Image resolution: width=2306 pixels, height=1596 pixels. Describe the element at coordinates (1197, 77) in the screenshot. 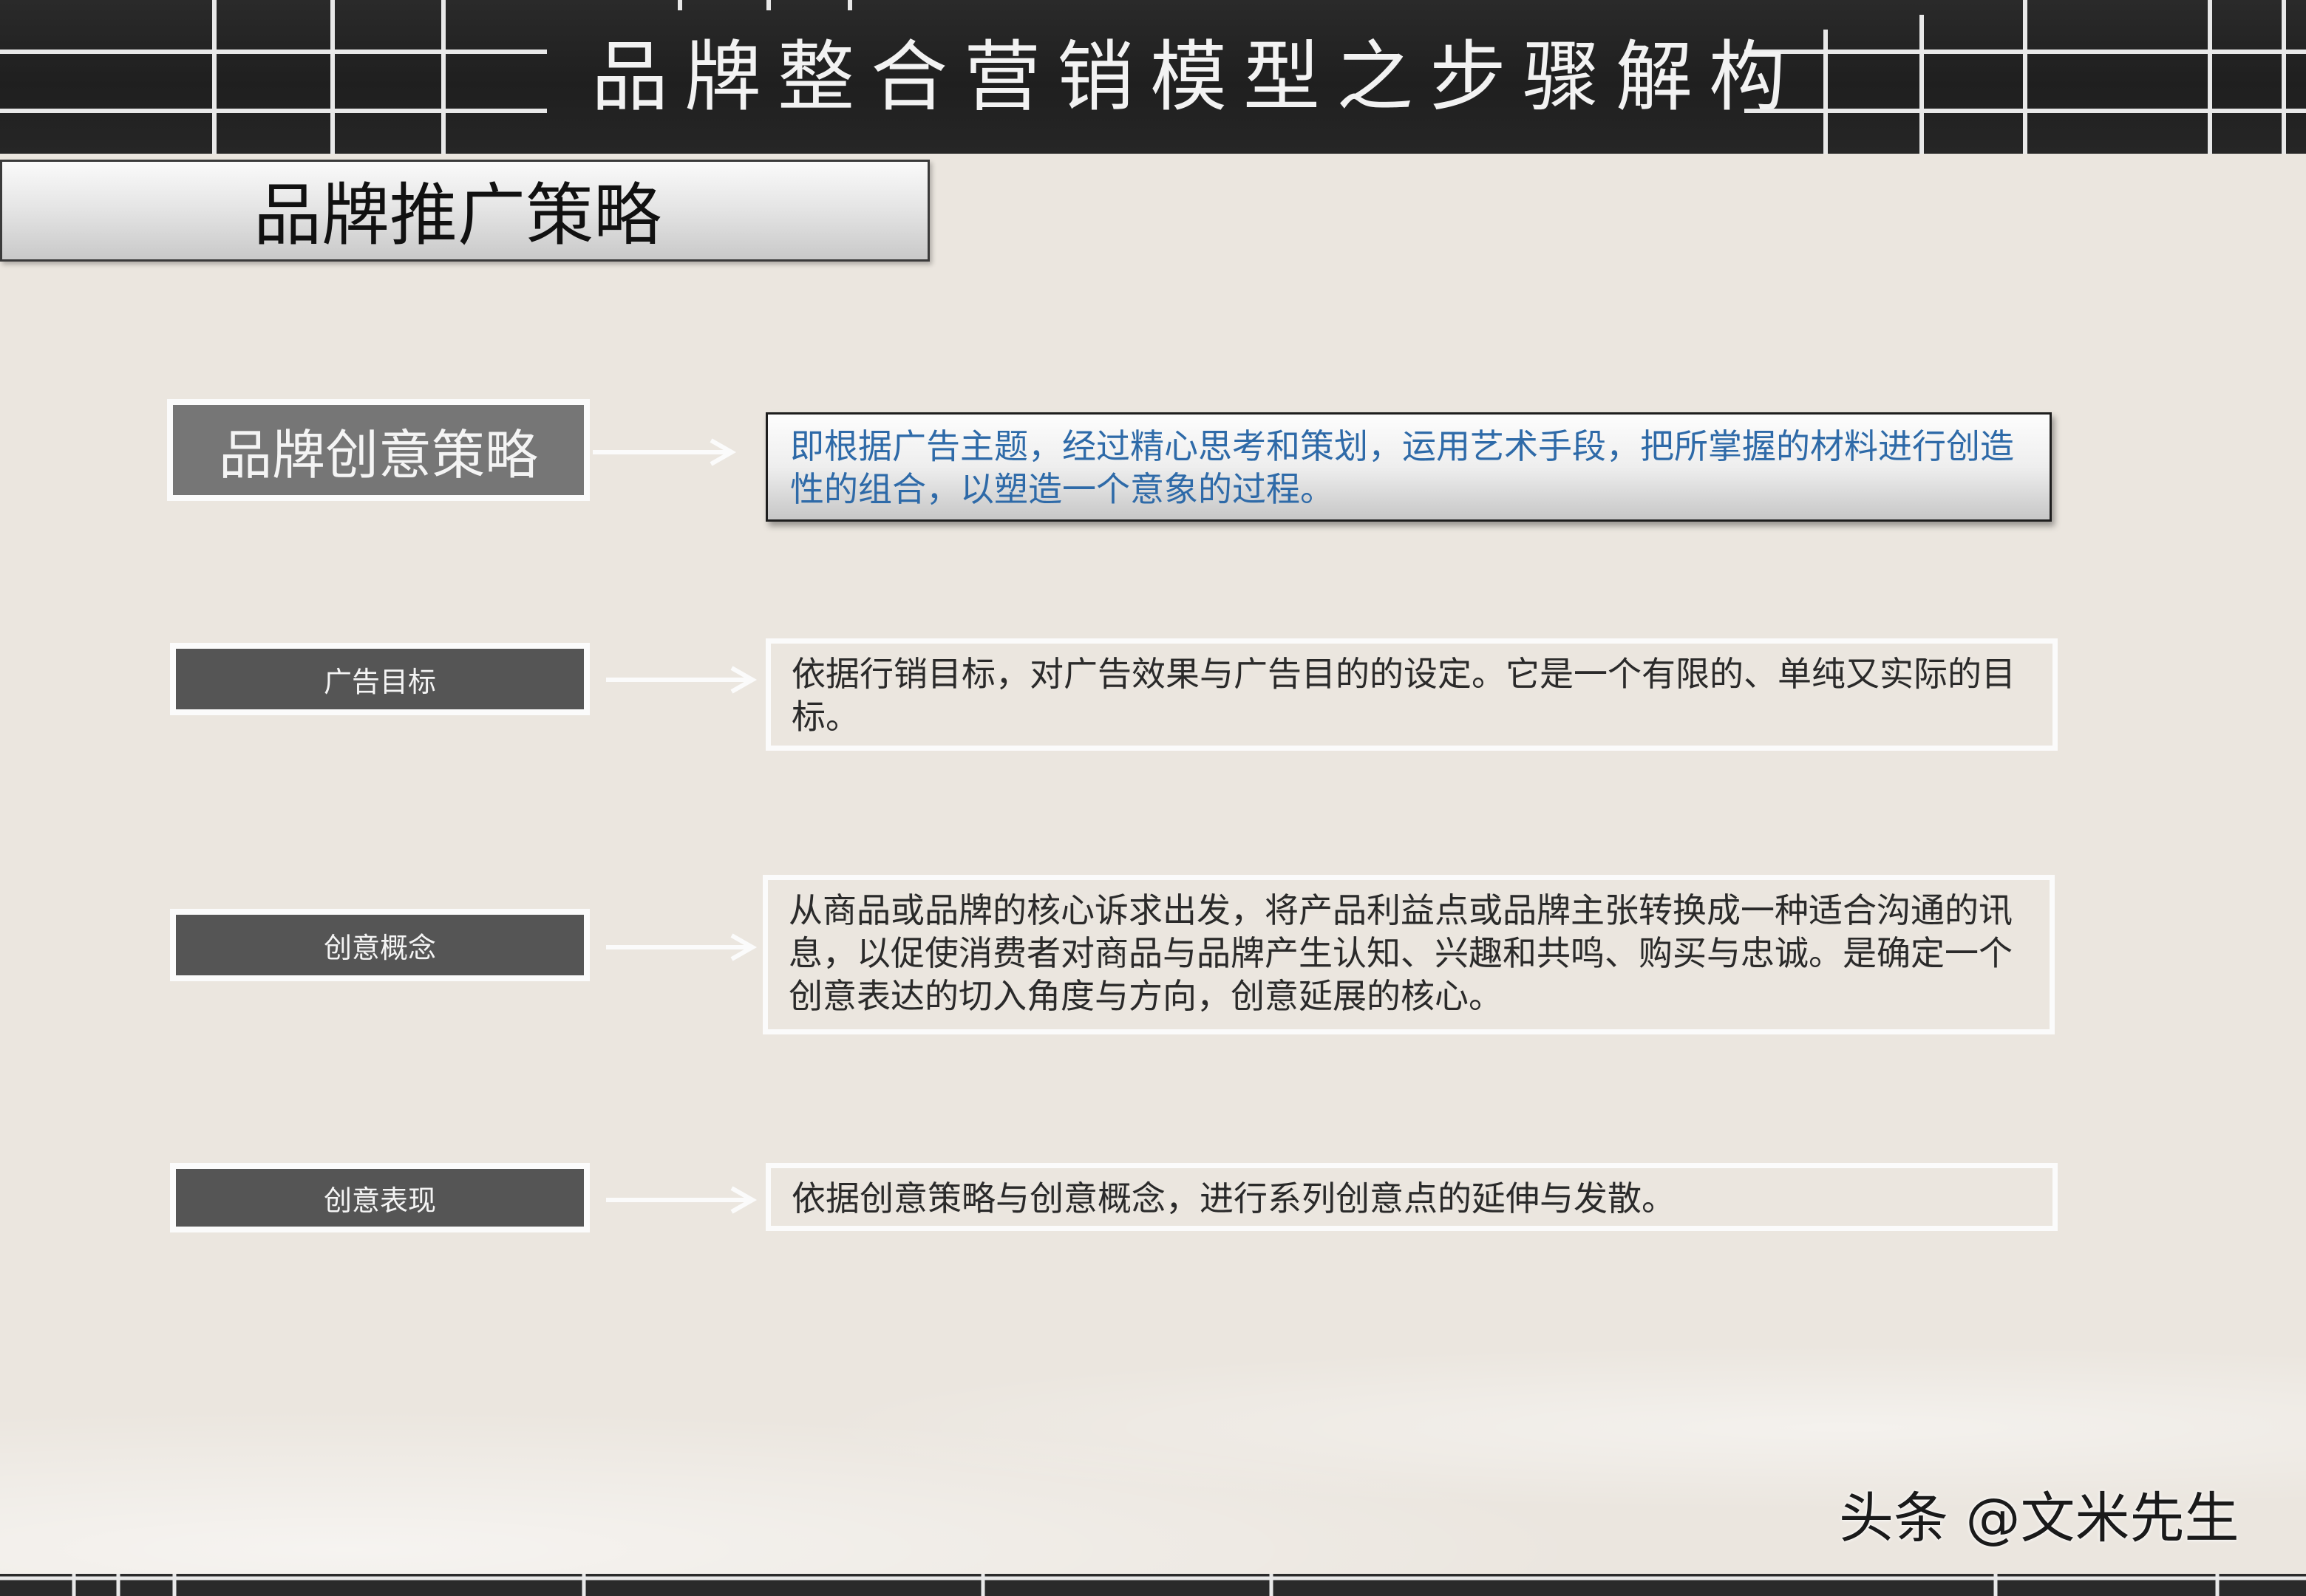

I see `page-title: 品牌整合营销模型之步骤解构` at that location.